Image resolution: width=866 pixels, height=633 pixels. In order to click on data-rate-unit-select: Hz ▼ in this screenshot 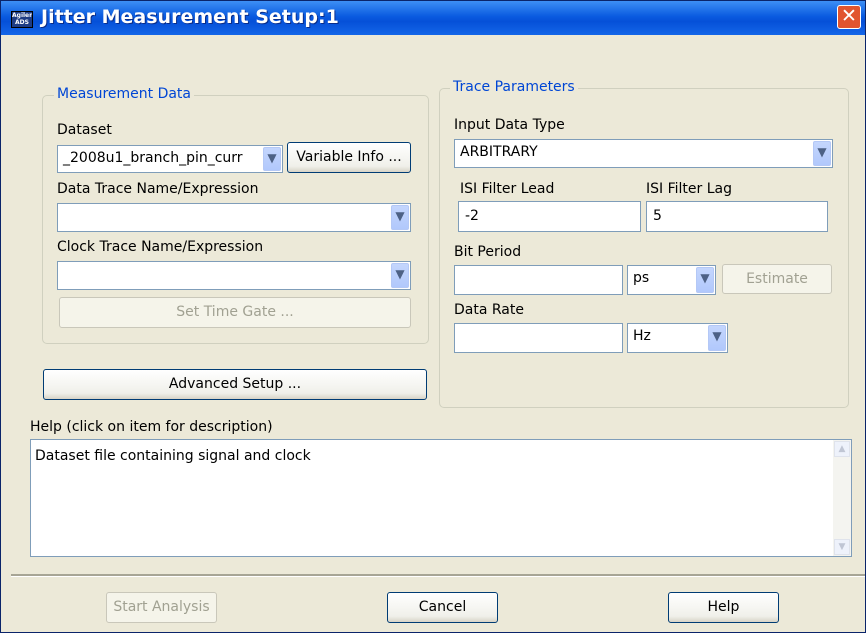, I will do `click(677, 338)`.